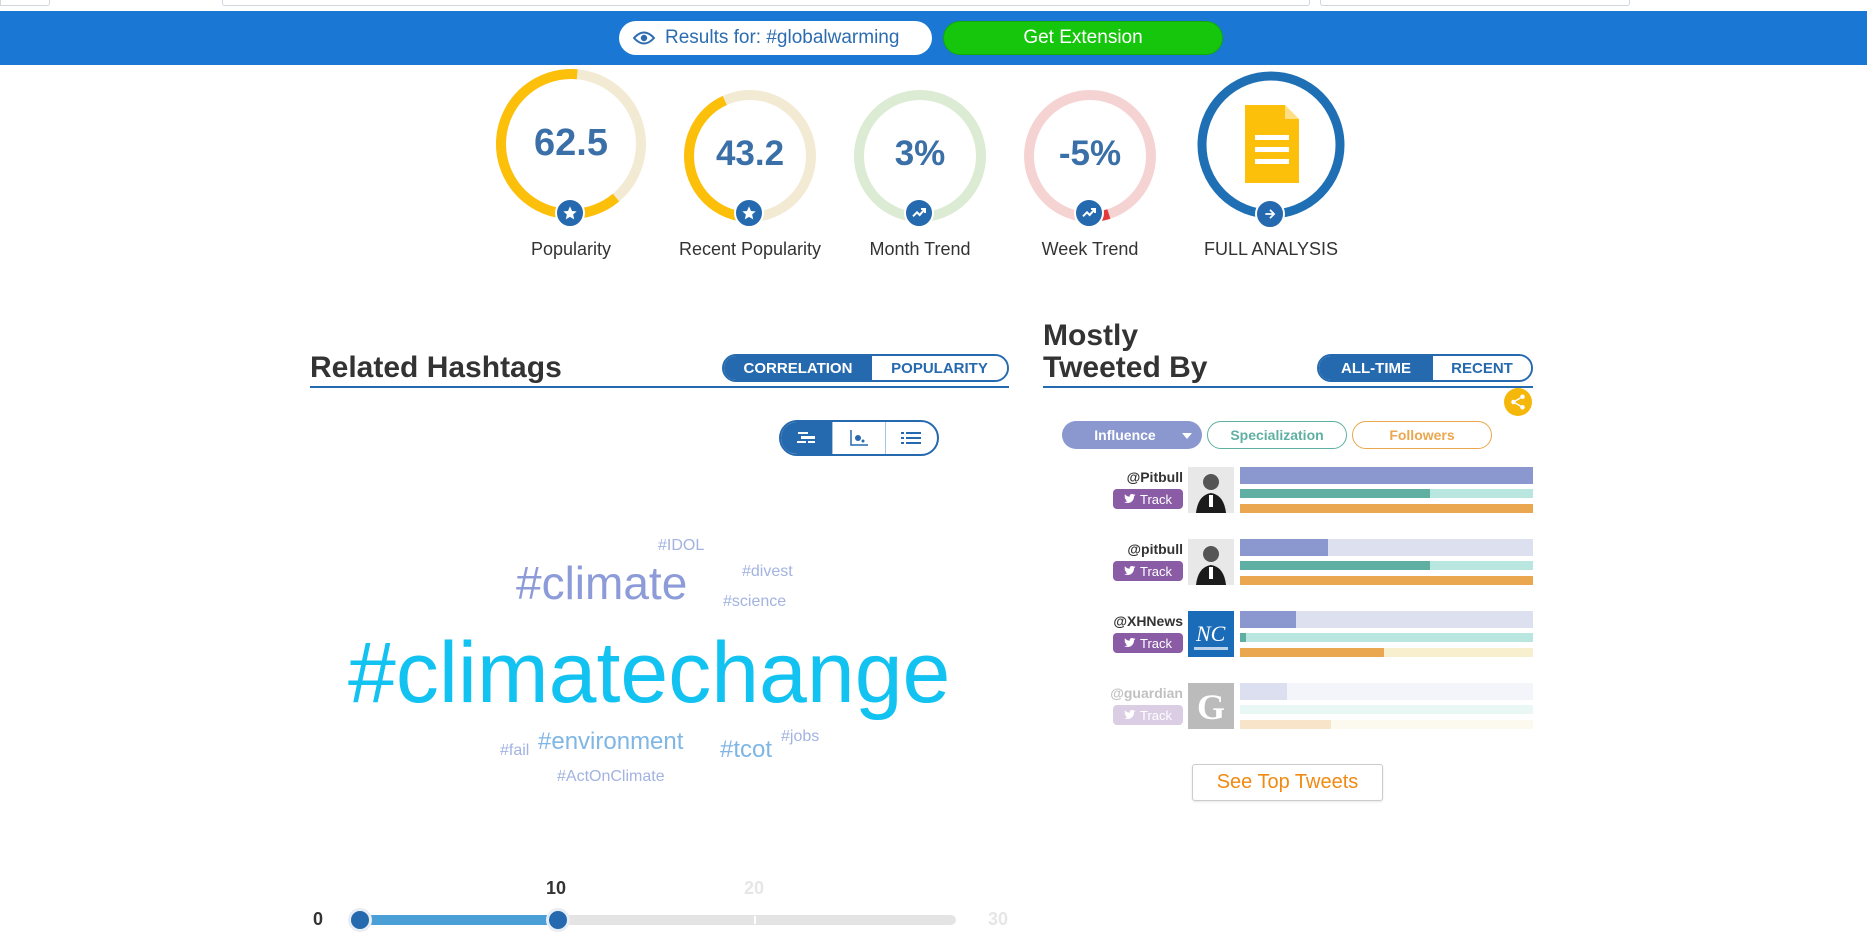  What do you see at coordinates (25, 3) in the screenshot?
I see `browser-field` at bounding box center [25, 3].